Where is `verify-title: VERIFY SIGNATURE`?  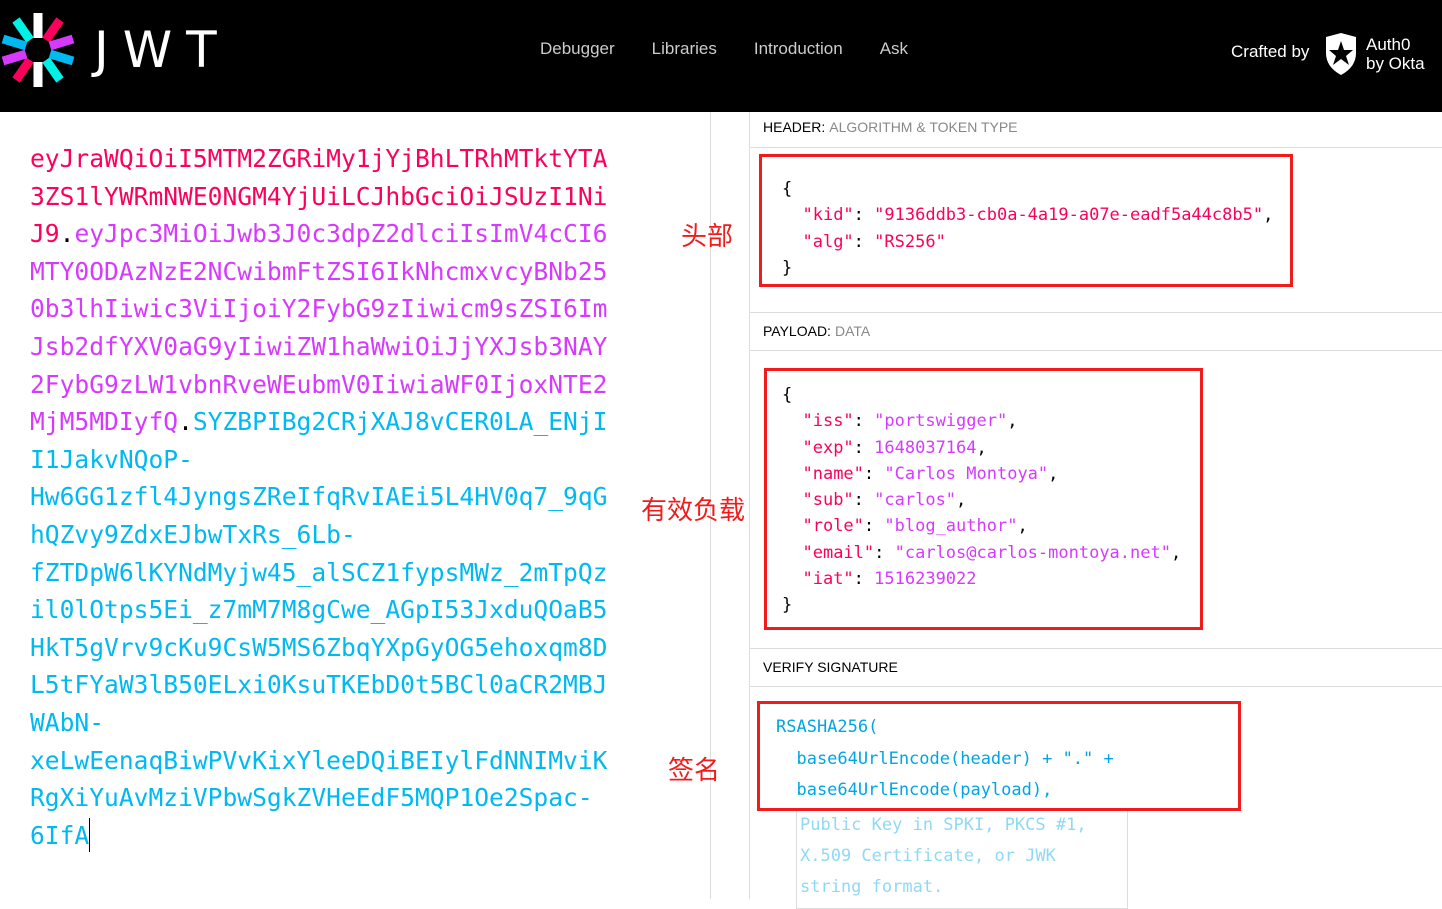
verify-title: VERIFY SIGNATURE is located at coordinates (830, 667).